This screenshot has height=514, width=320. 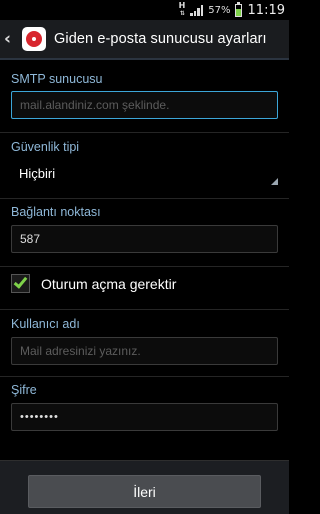 I want to click on username-label: Kullanıcı adı, so click(x=45, y=324).